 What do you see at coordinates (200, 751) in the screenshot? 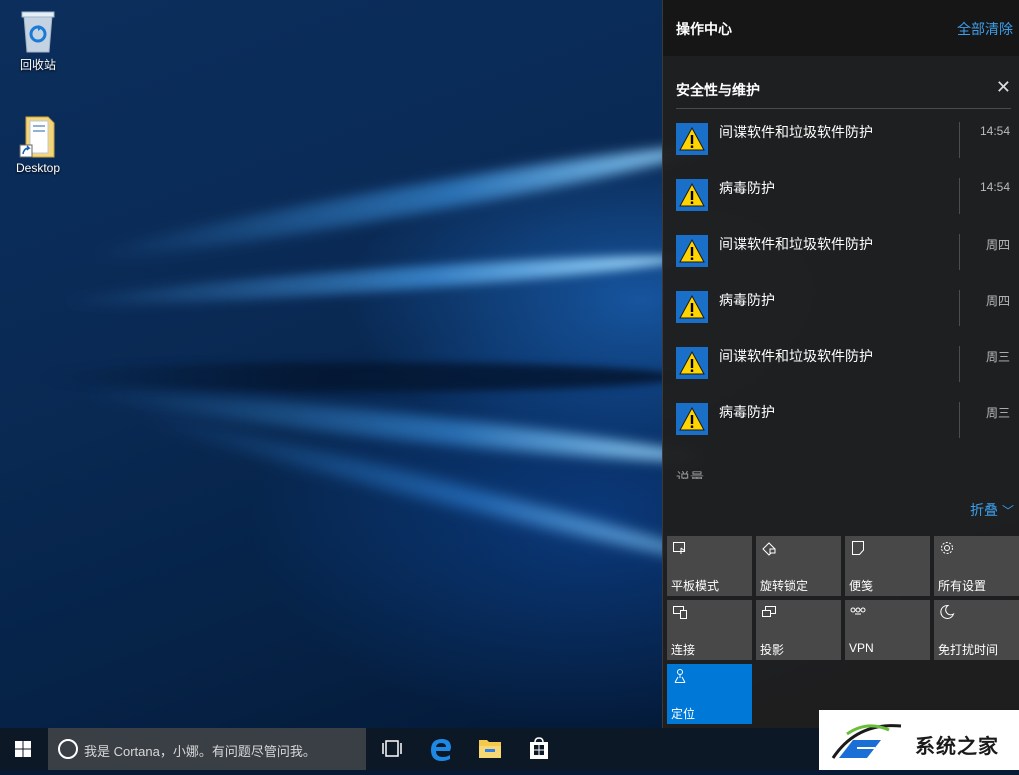
I see `search-placeholder: 我是 Cortana，小娜。有问题尽管问我。` at bounding box center [200, 751].